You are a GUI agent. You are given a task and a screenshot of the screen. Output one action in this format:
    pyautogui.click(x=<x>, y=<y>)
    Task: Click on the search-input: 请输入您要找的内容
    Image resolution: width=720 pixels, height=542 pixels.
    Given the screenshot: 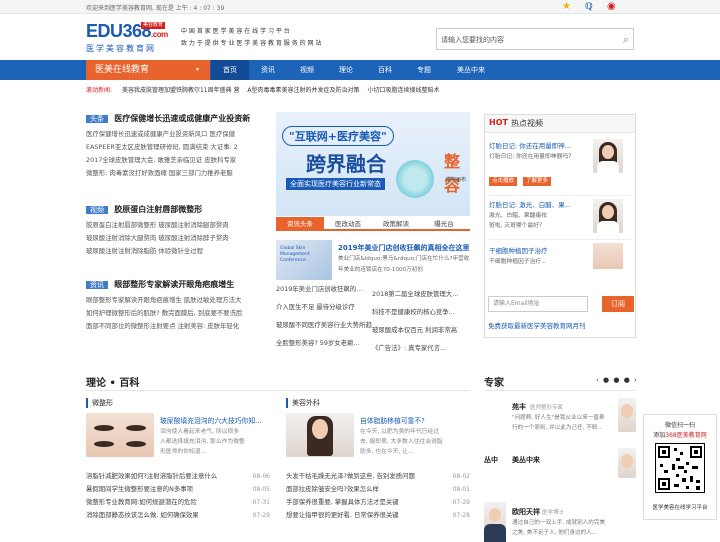 What is the action you would take?
    pyautogui.click(x=472, y=40)
    